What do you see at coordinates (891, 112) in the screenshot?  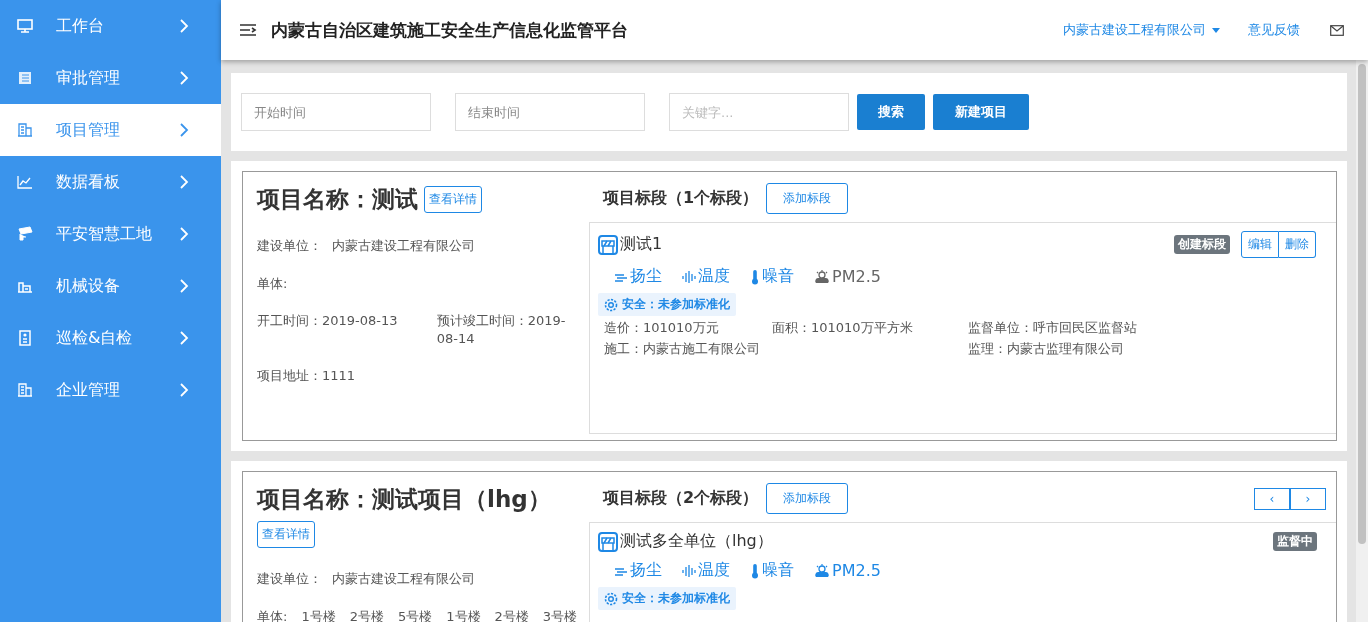 I see `search-button: 搜索` at bounding box center [891, 112].